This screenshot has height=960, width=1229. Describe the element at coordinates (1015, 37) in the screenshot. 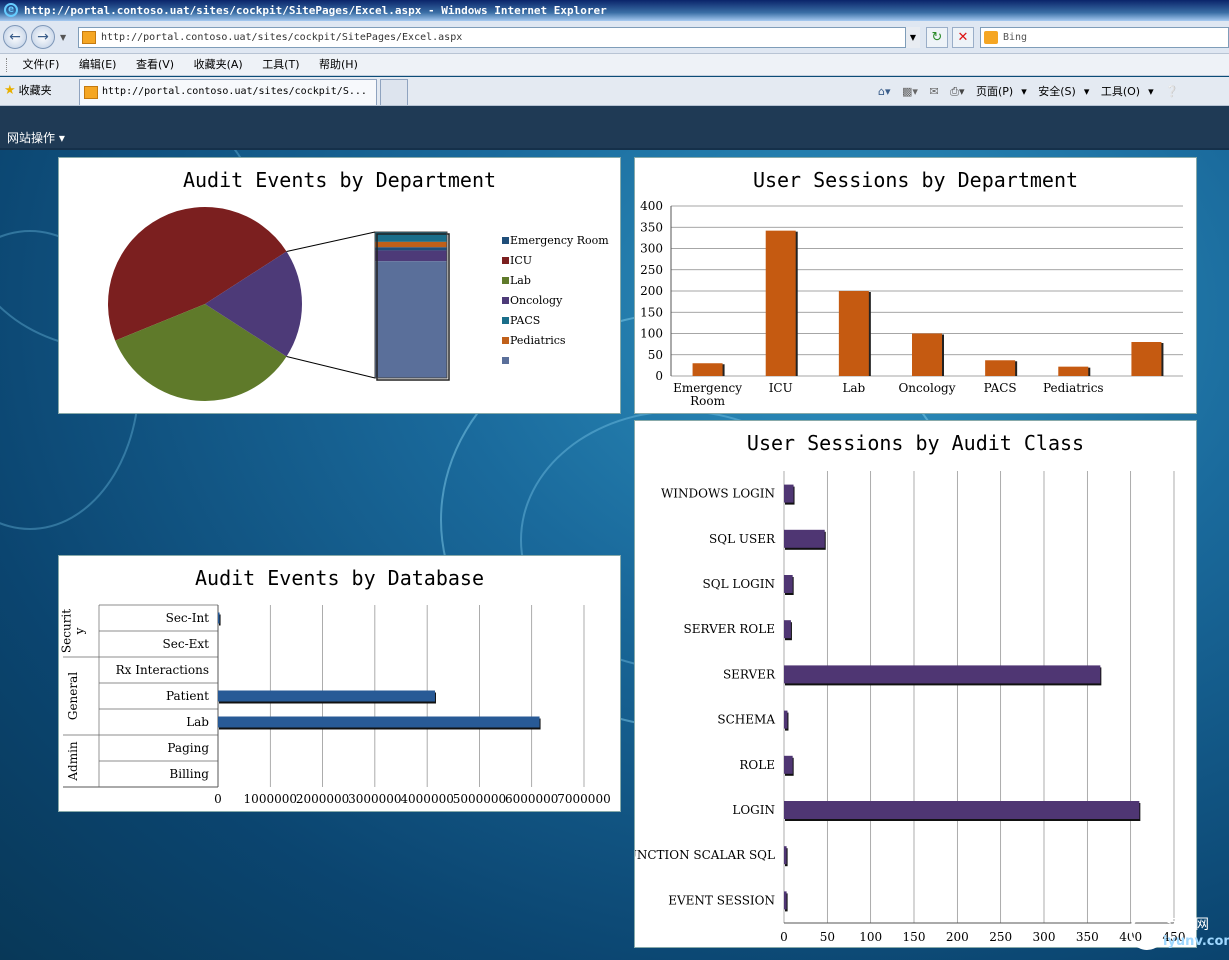

I see `search-placeholder: Bing` at that location.